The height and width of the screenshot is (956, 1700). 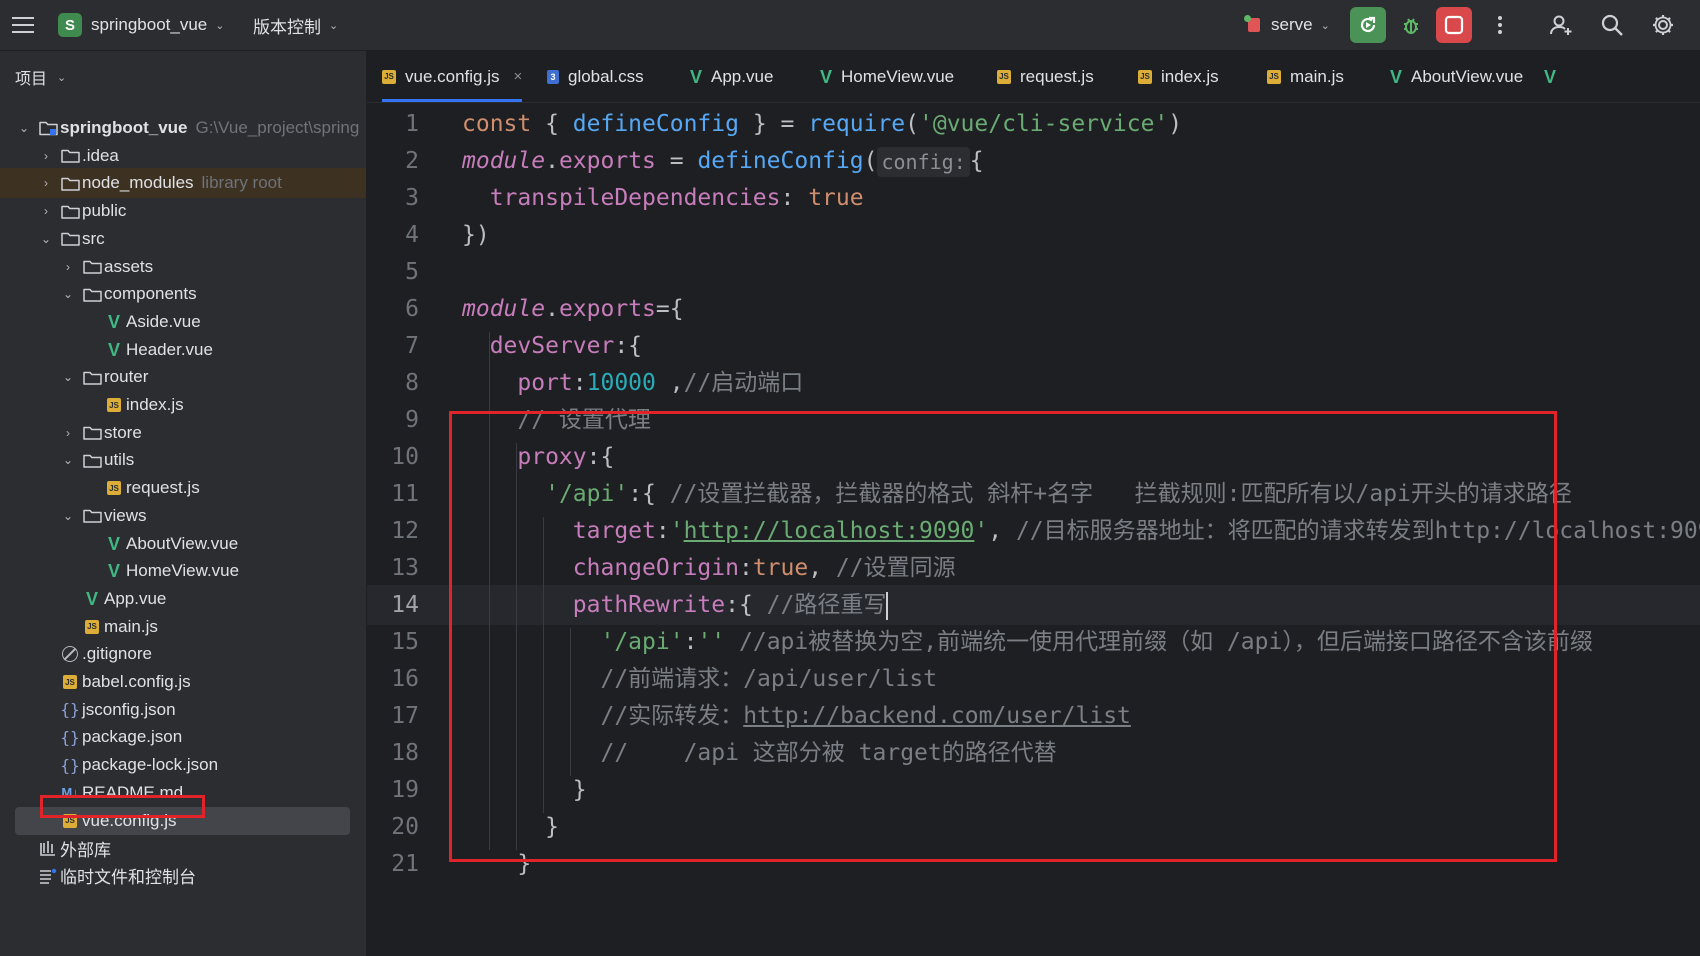 I want to click on editor-tab-request-js: JS request.js, so click(x=1045, y=76).